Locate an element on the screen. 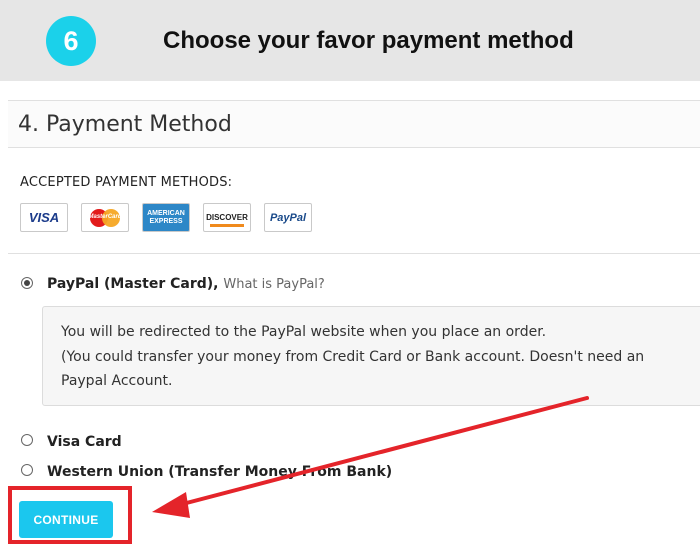  amex-card-icon: AMERICAN EXPRESS is located at coordinates (166, 217).